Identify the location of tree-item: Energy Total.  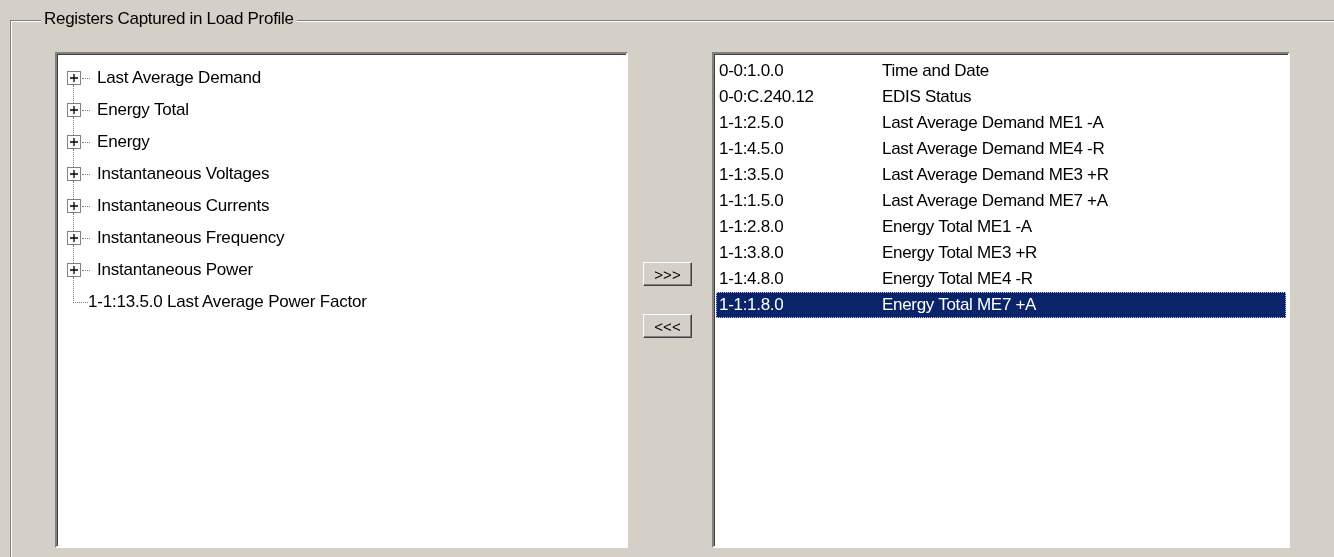
(141, 110).